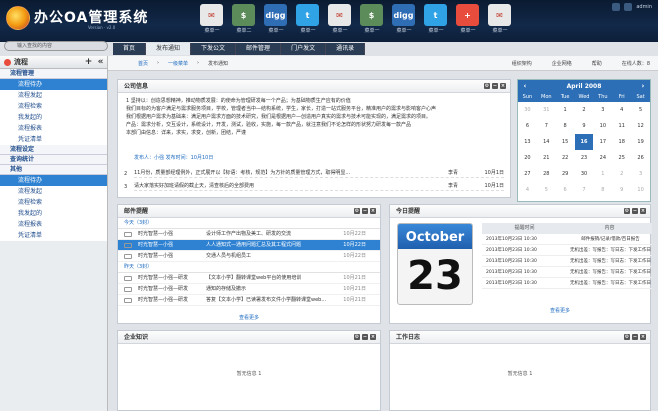  What do you see at coordinates (259, 49) in the screenshot?
I see `tab-3: 邮件管理` at bounding box center [259, 49].